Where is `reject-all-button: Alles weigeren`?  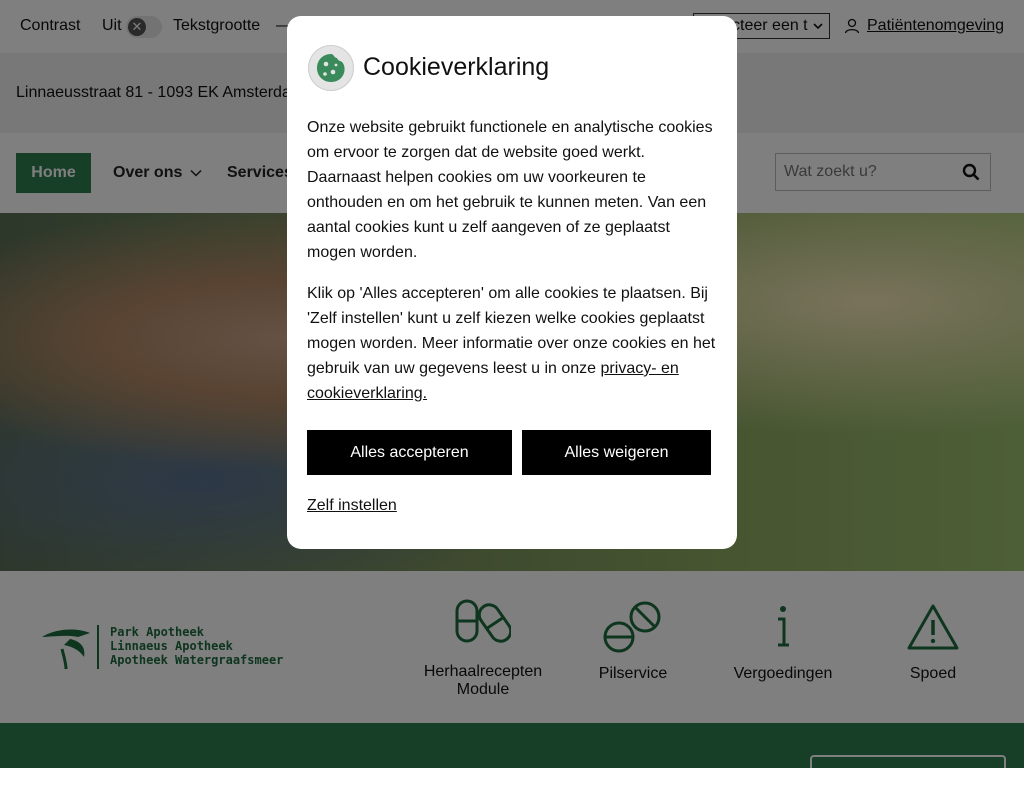
reject-all-button: Alles weigeren is located at coordinates (616, 452).